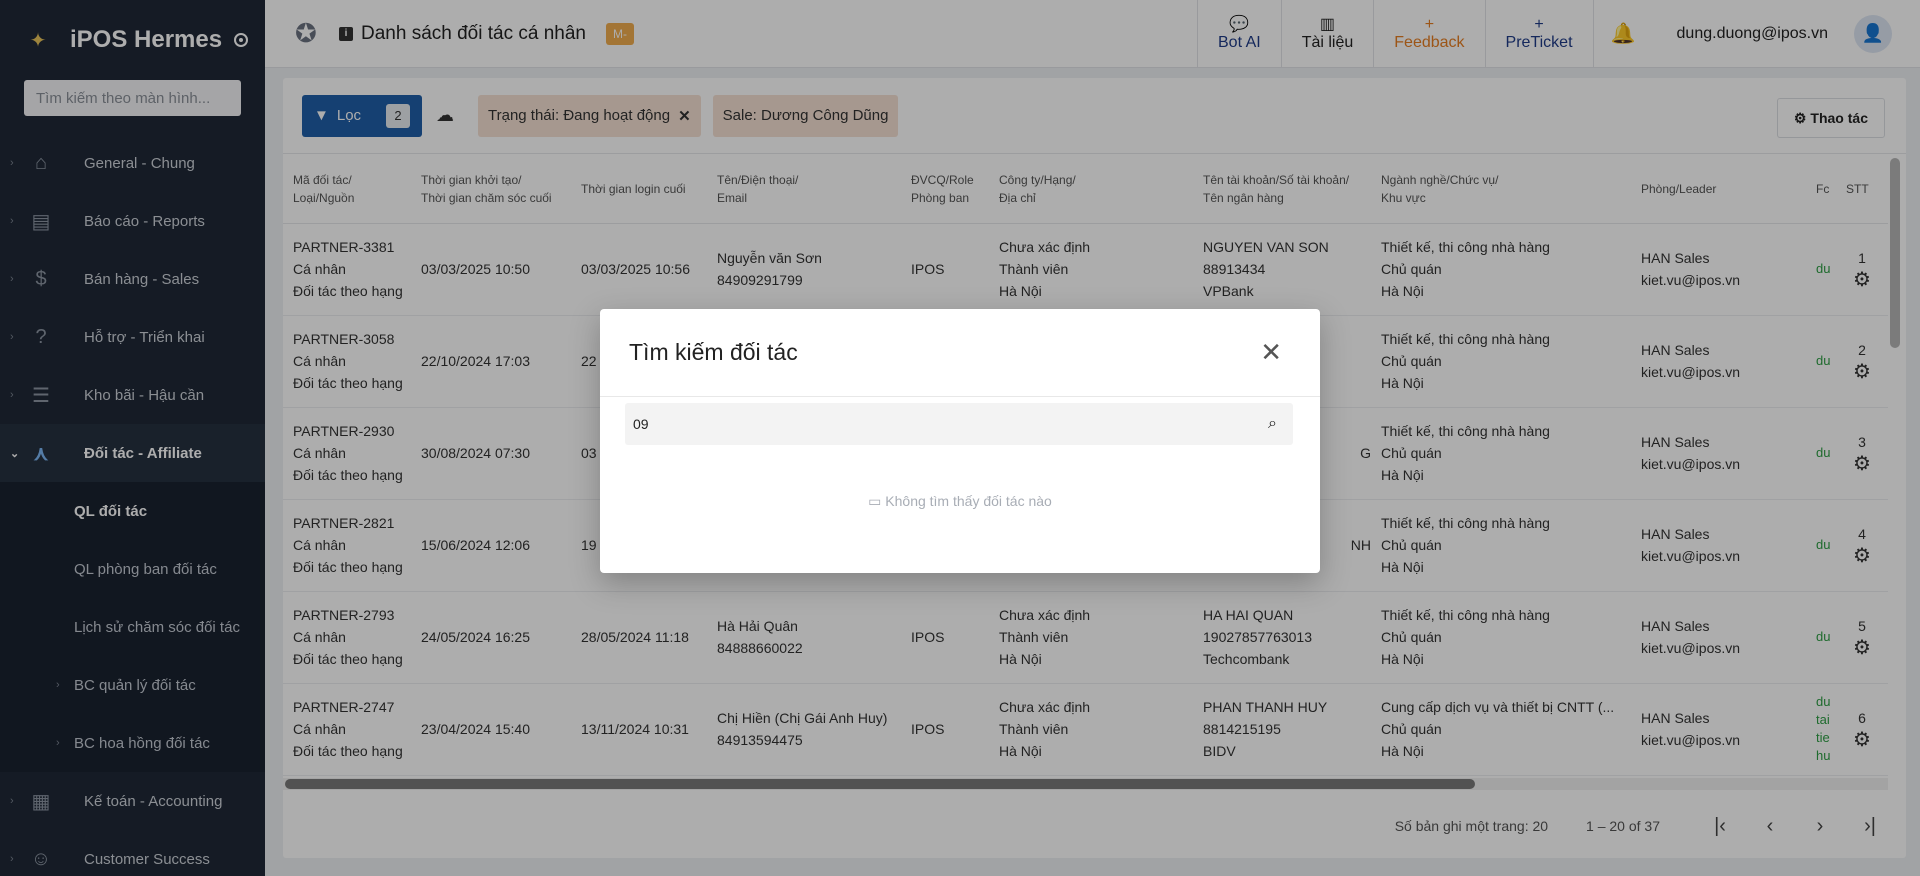 The height and width of the screenshot is (876, 1920). Describe the element at coordinates (1272, 424) in the screenshot. I see `search-icon: ⌕` at that location.